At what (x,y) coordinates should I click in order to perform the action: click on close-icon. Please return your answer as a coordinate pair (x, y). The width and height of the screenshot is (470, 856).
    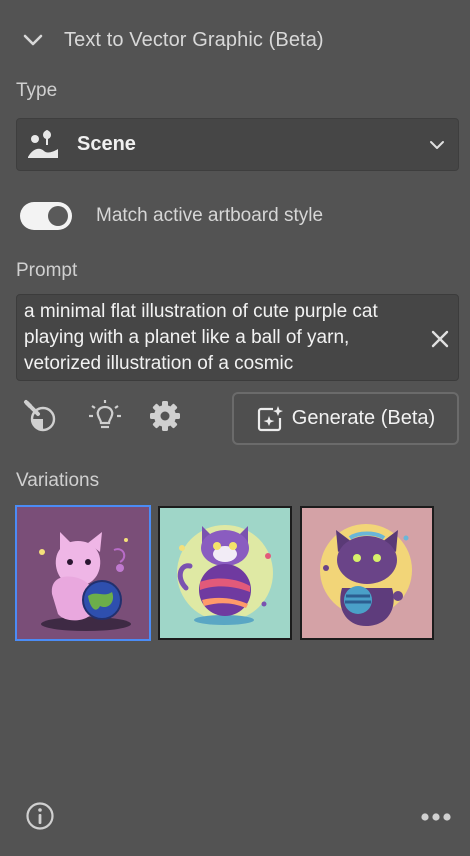
    Looking at the image, I should click on (440, 339).